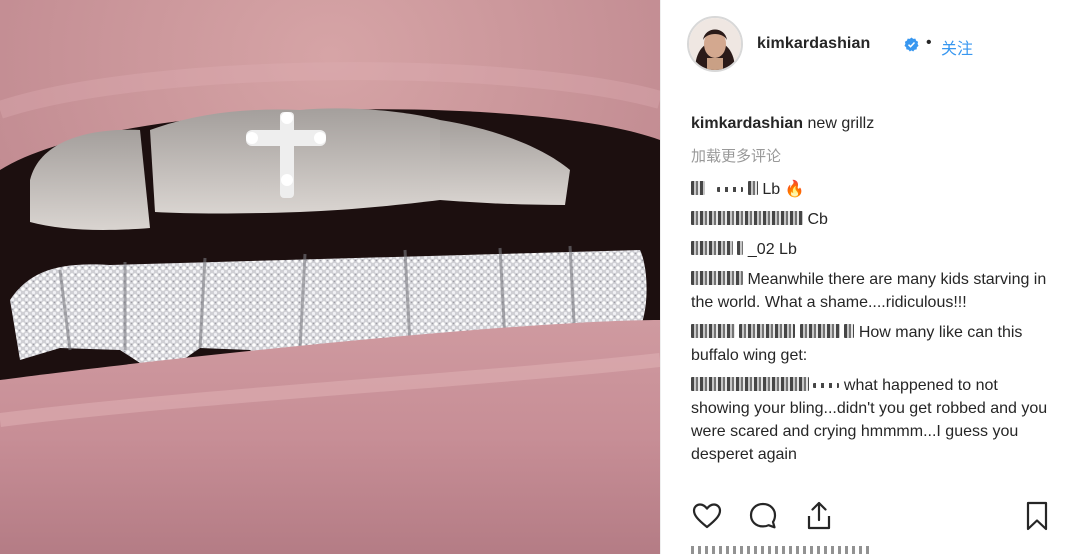 This screenshot has width=1080, height=554. I want to click on comment-item: Cb, so click(871, 219).